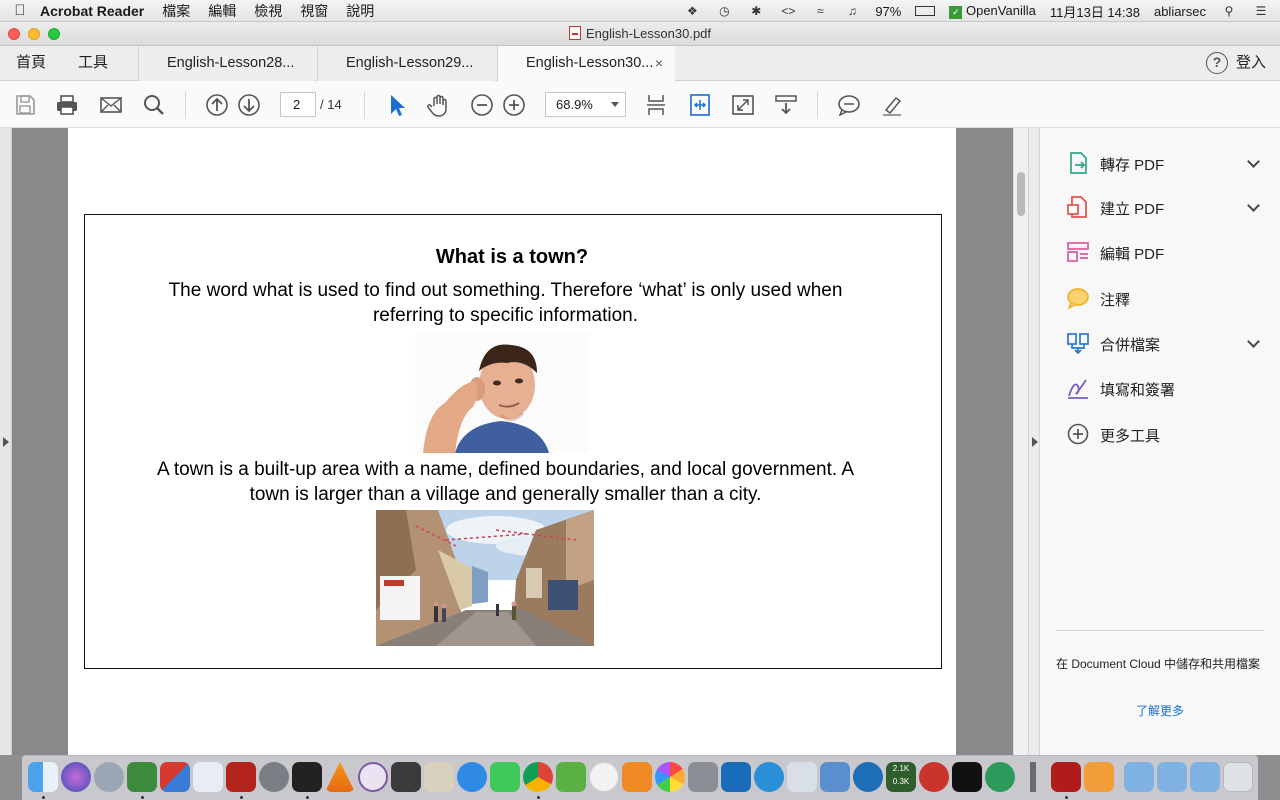 The height and width of the screenshot is (800, 1280). I want to click on search-icon, so click(154, 105).